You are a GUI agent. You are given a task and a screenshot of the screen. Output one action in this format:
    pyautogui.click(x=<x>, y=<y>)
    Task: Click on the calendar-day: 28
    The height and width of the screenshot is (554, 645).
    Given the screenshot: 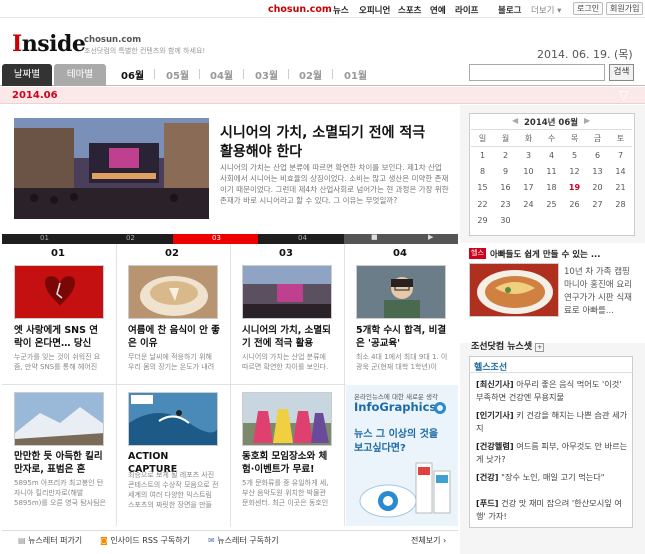 What is the action you would take?
    pyautogui.click(x=620, y=204)
    